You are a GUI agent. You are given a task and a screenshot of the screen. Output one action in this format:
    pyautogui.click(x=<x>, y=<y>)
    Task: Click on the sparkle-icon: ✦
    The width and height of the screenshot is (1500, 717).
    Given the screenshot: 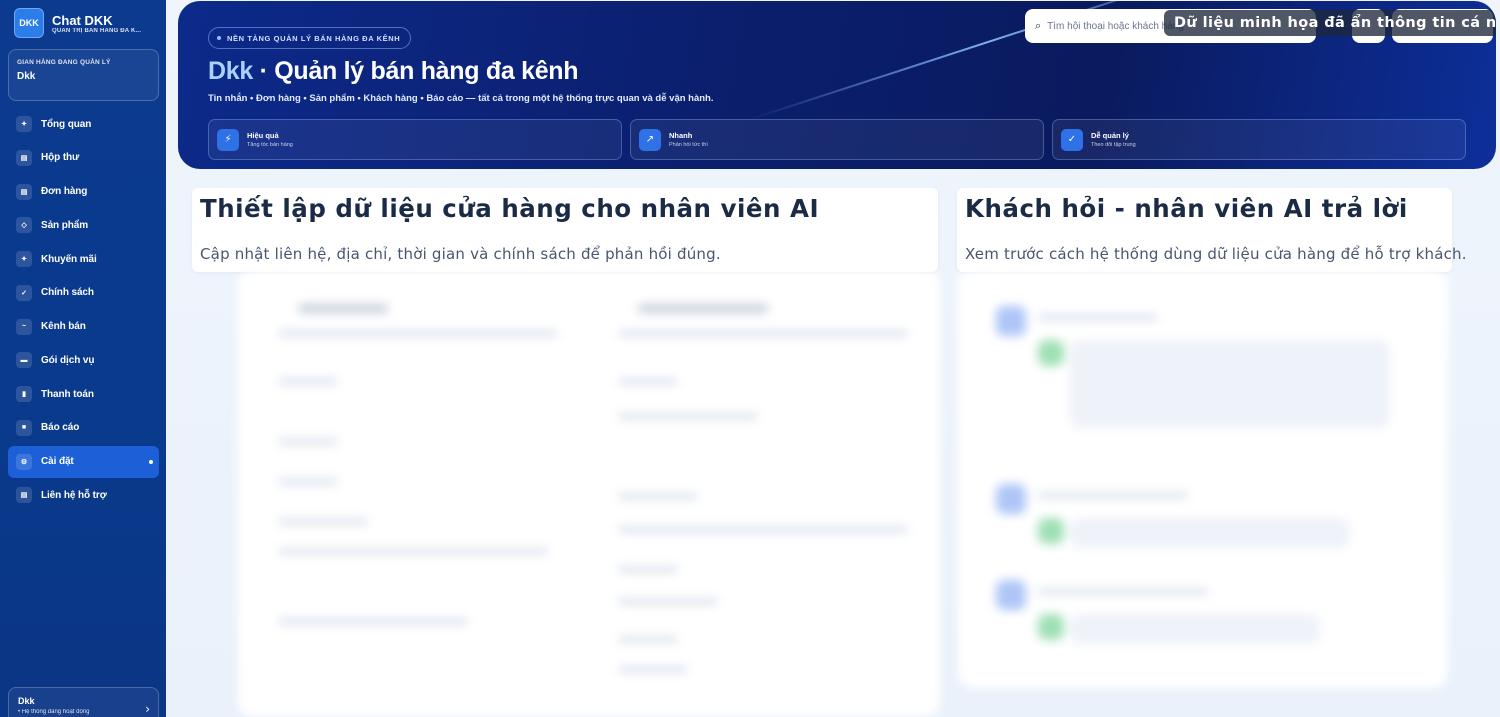 What is the action you would take?
    pyautogui.click(x=24, y=124)
    